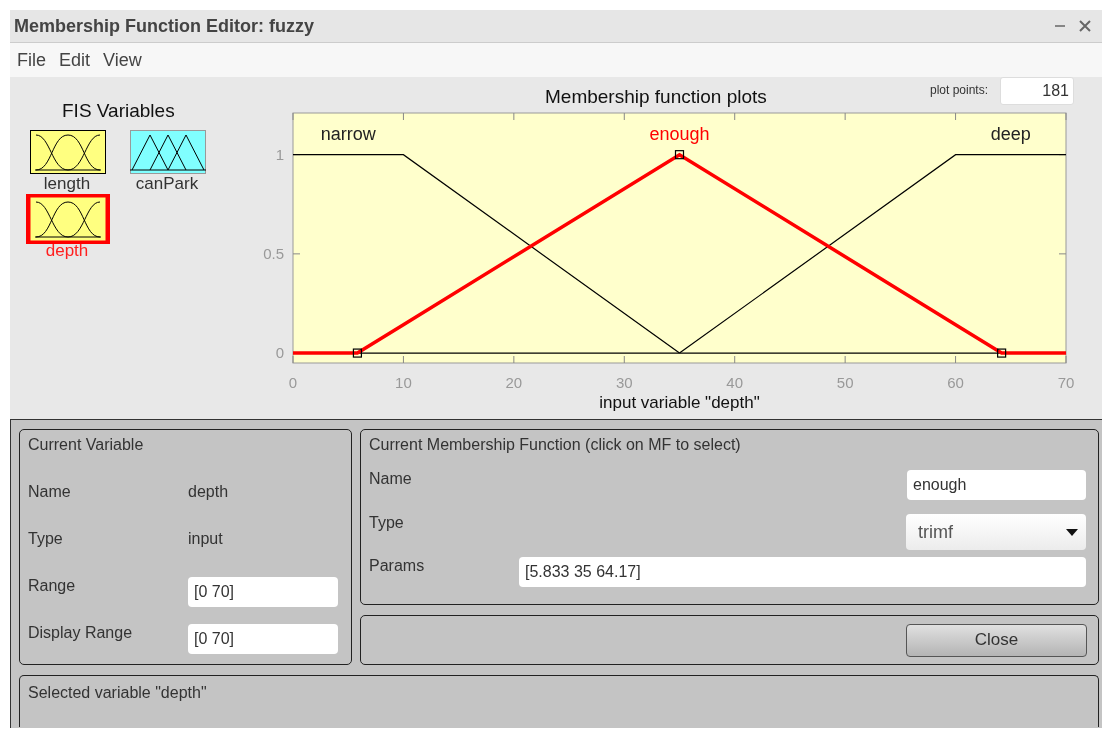 The width and height of the screenshot is (1102, 729). Describe the element at coordinates (1085, 26) in the screenshot. I see `close-icon` at that location.